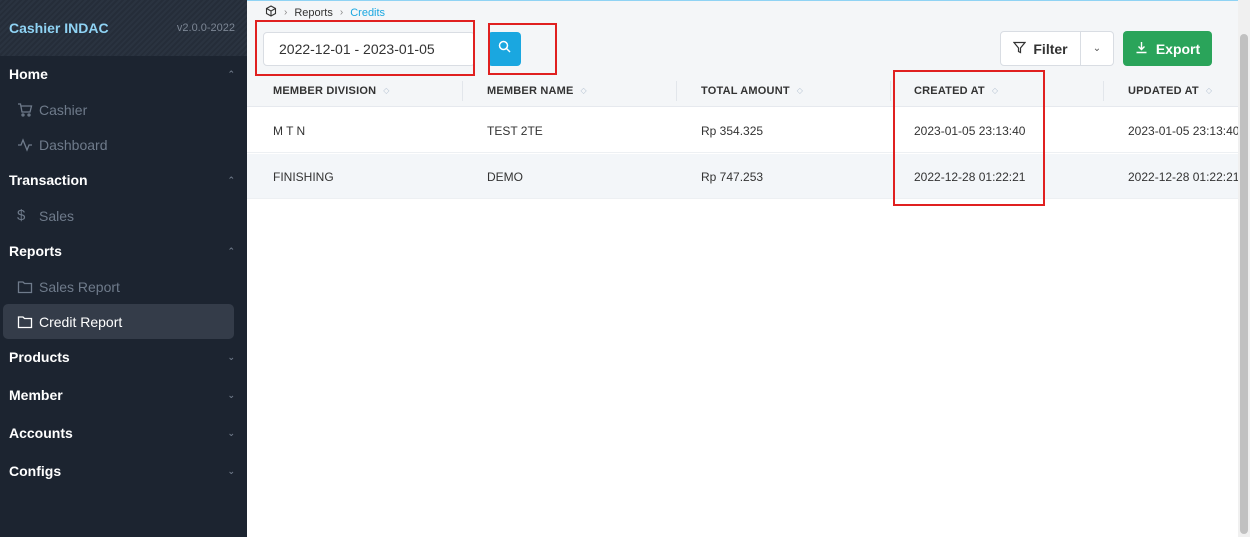 The image size is (1250, 537). I want to click on sidebar-item-credit-report: Credit Report, so click(118, 321).